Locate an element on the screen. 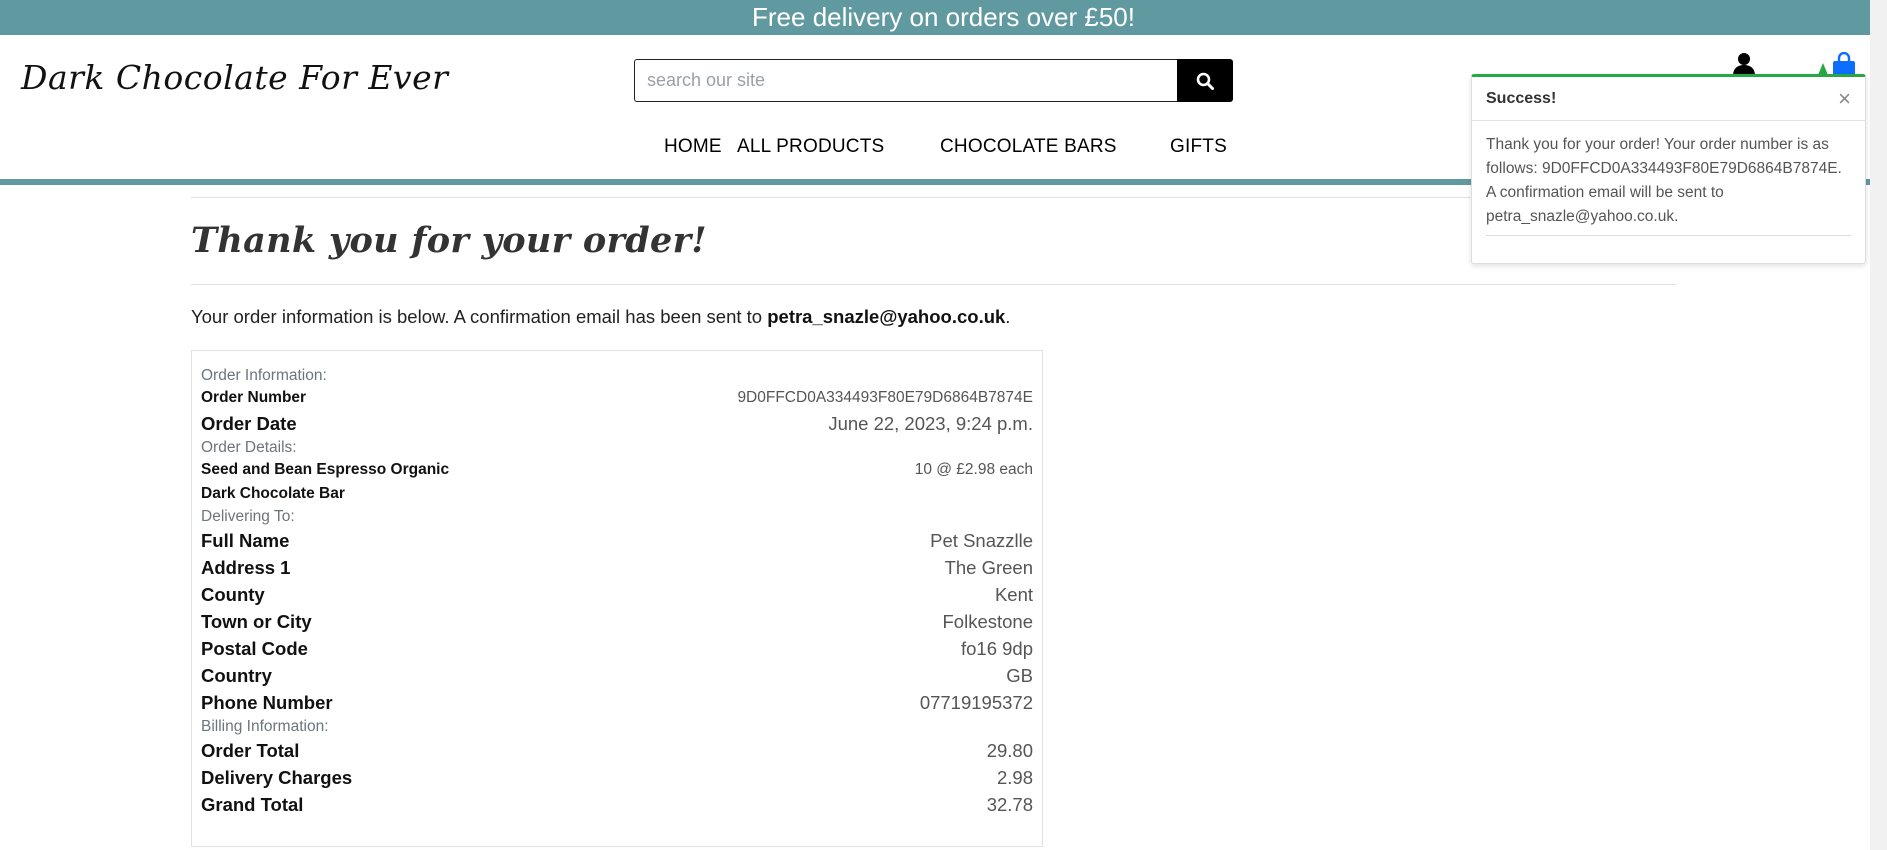 The height and width of the screenshot is (850, 1887). page-scrollbar is located at coordinates (1878, 425).